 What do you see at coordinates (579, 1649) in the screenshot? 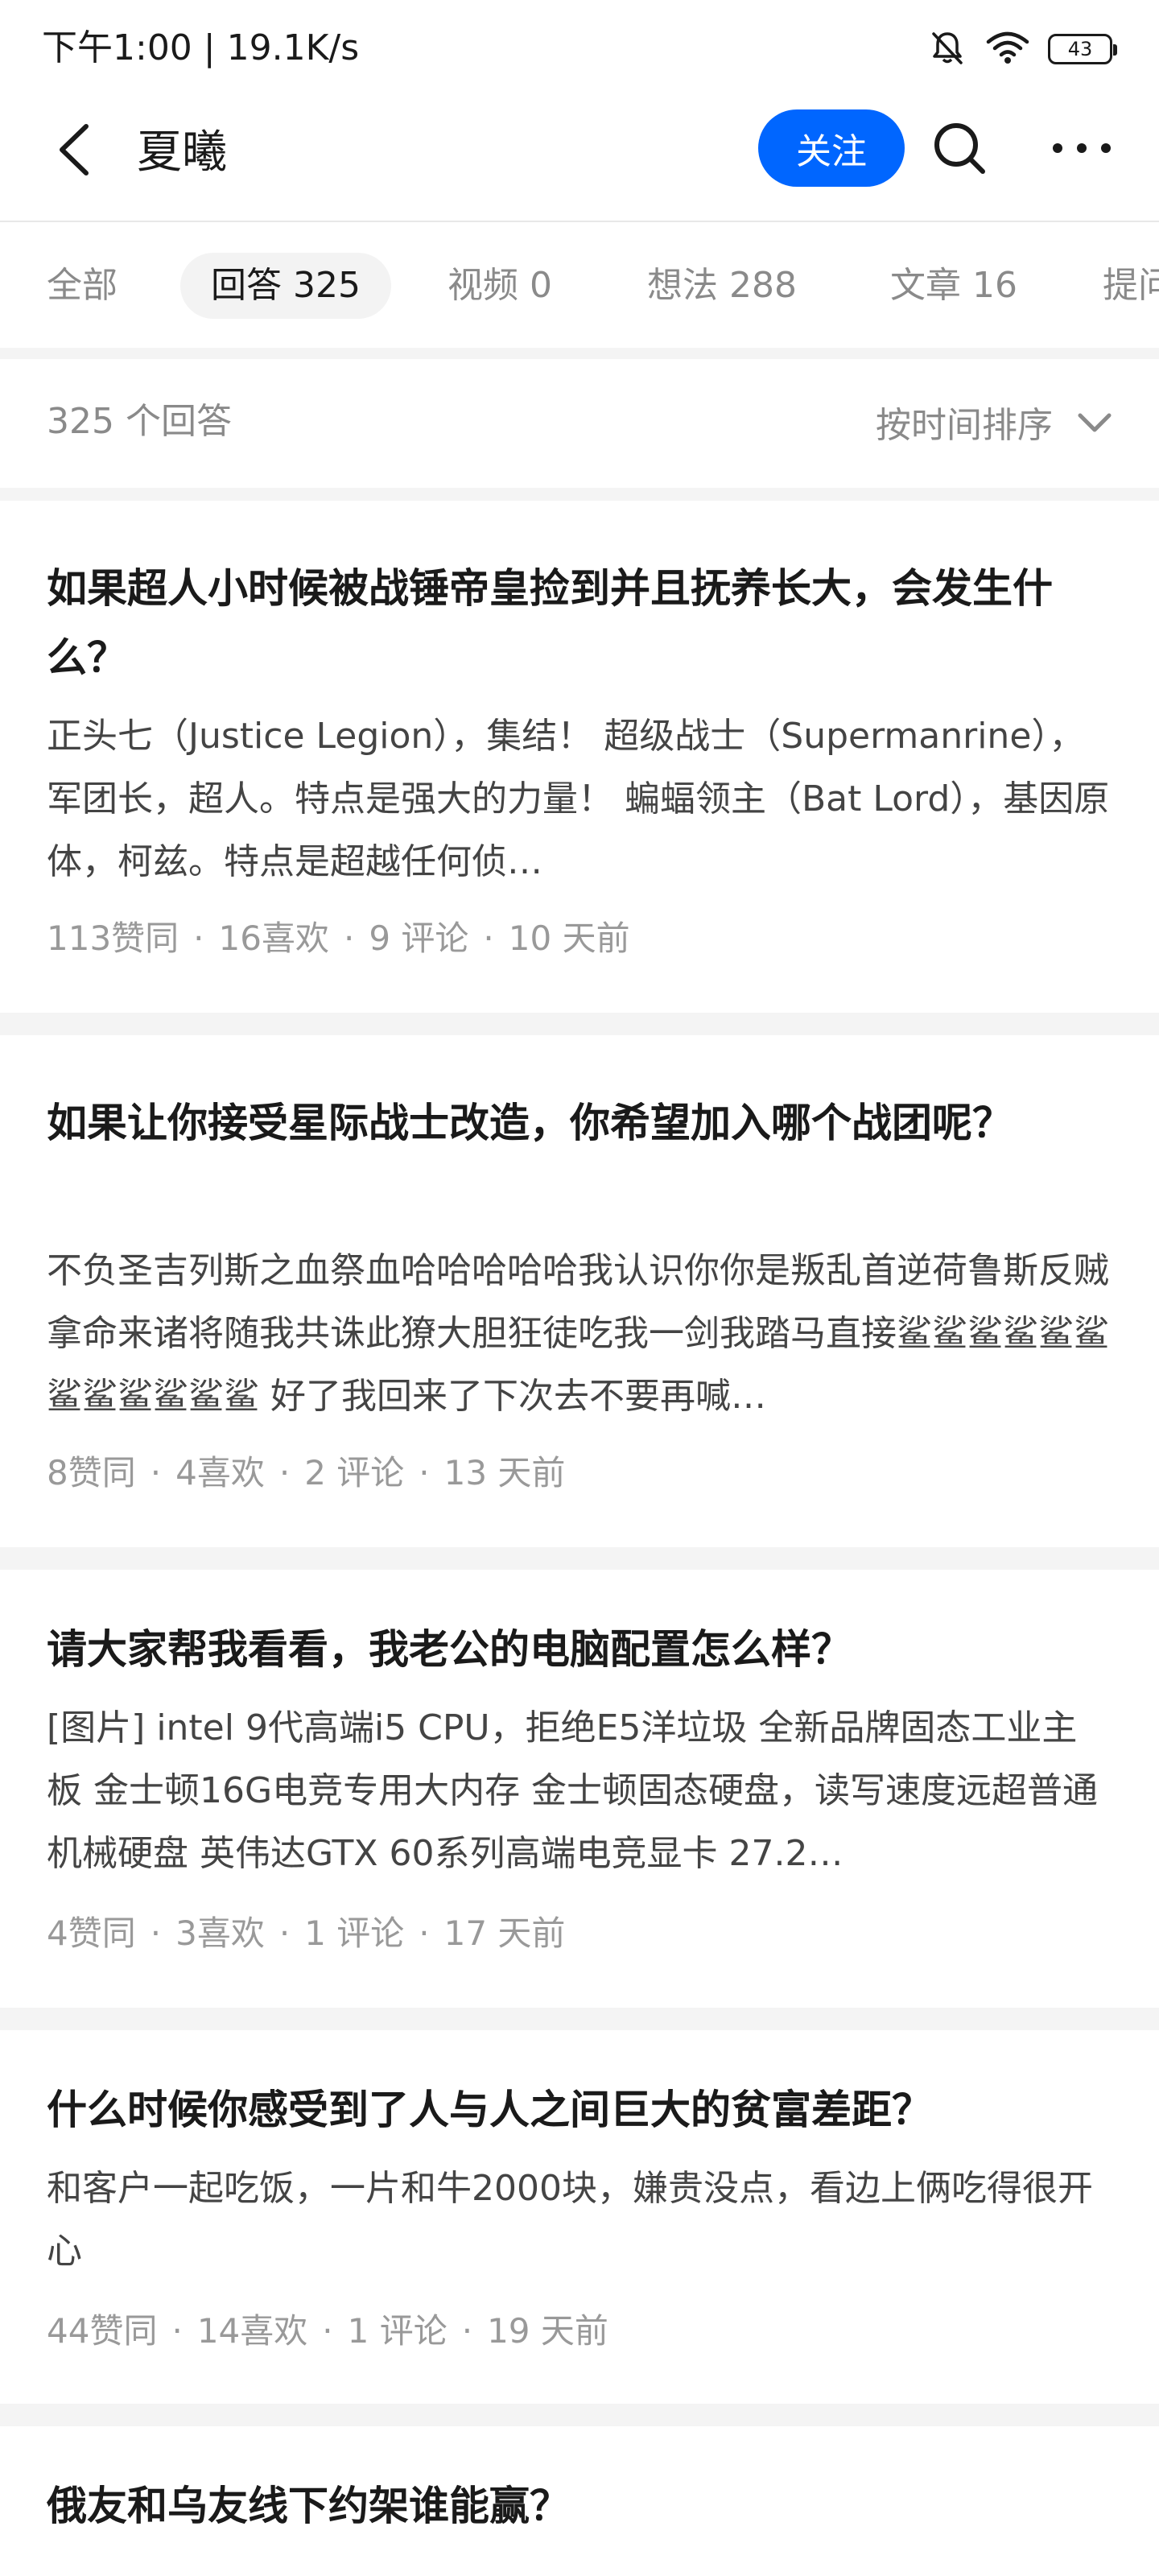
I see `answer-question-title: 请大家帮我看看，我老公的电脑配置怎么样？` at bounding box center [579, 1649].